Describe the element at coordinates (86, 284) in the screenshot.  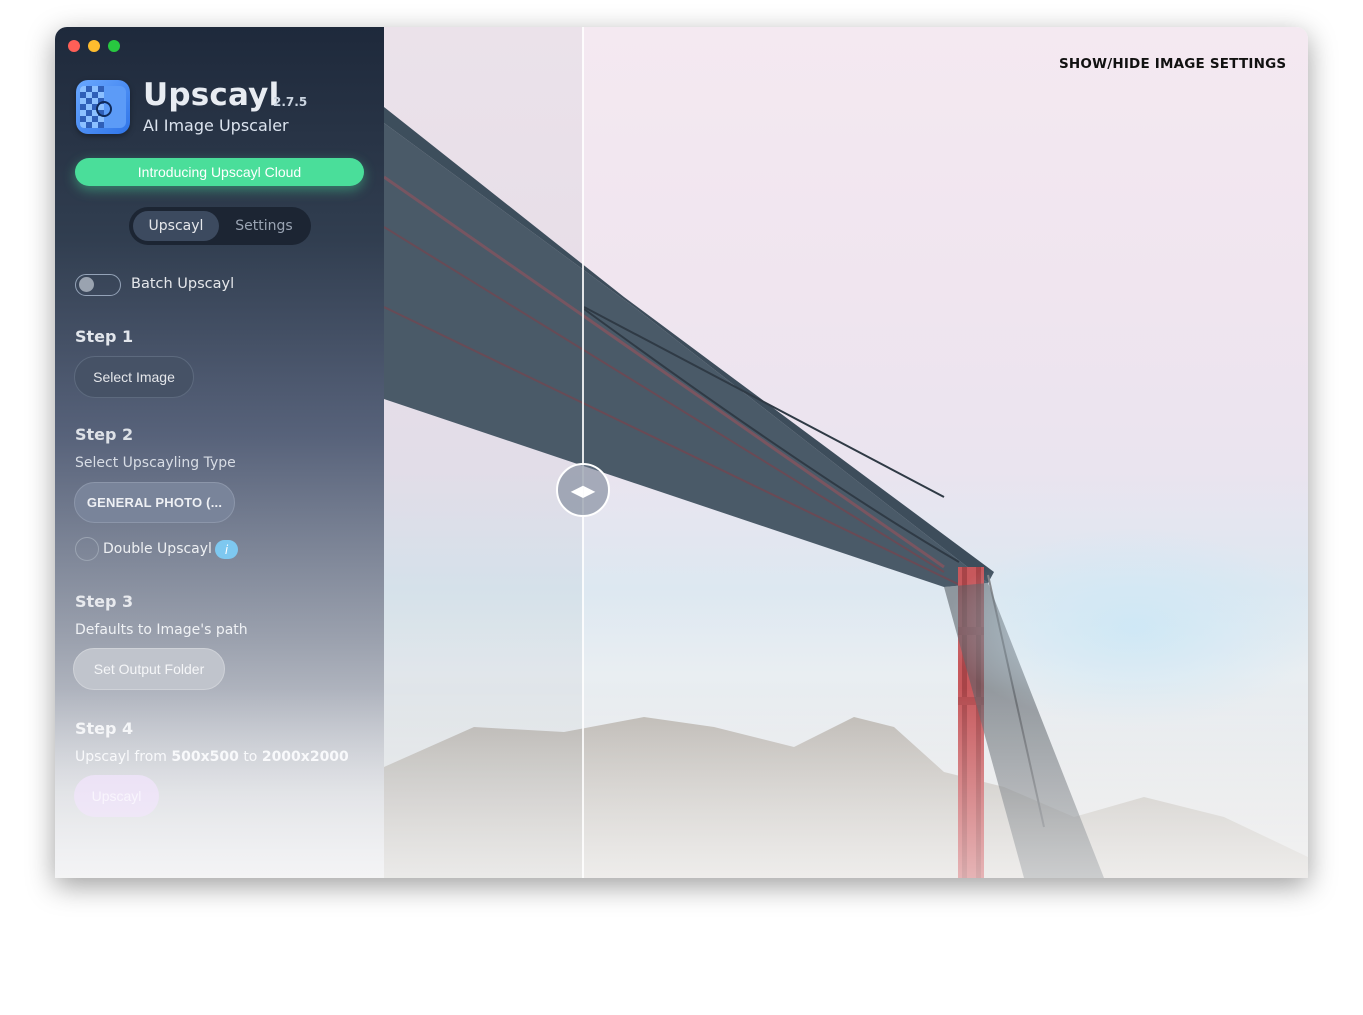
I see `toggle-knob` at that location.